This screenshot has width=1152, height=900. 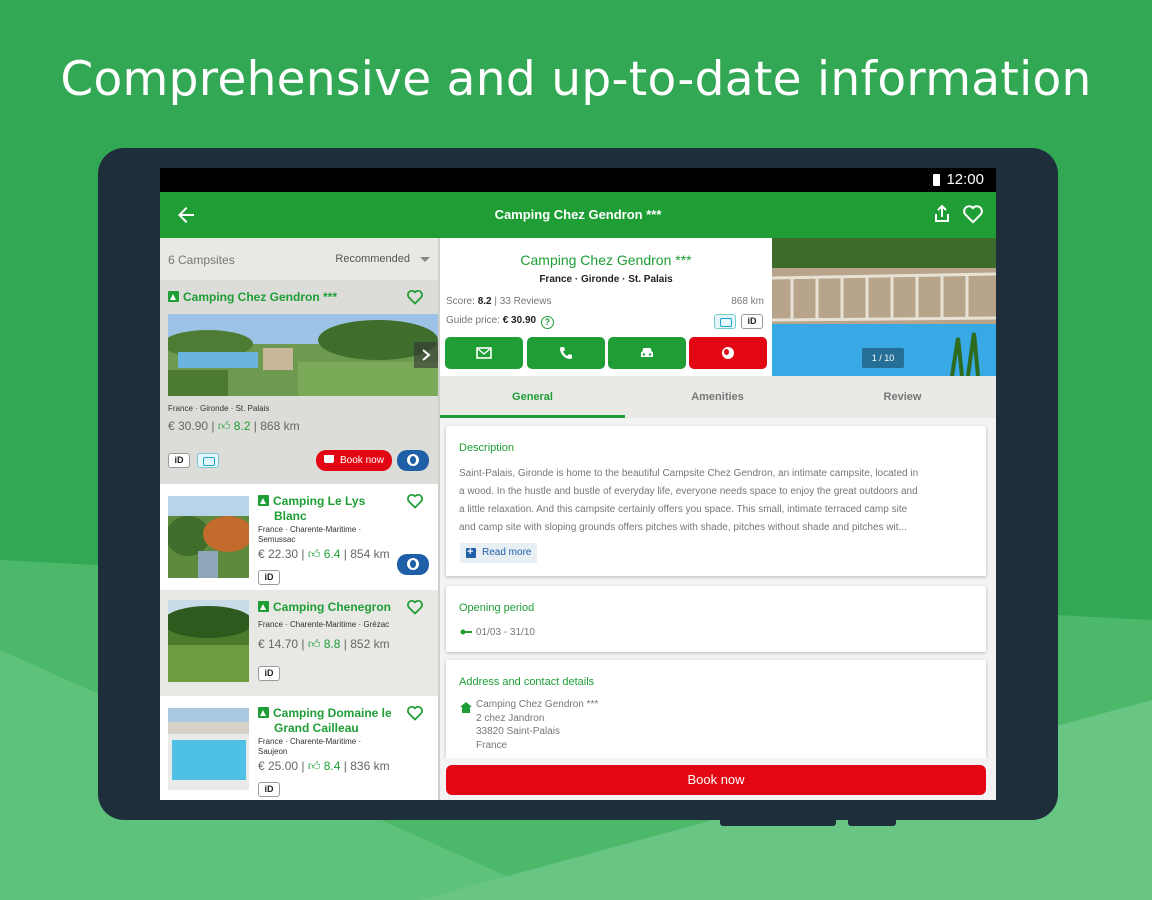 What do you see at coordinates (942, 214) in the screenshot?
I see `share-icon` at bounding box center [942, 214].